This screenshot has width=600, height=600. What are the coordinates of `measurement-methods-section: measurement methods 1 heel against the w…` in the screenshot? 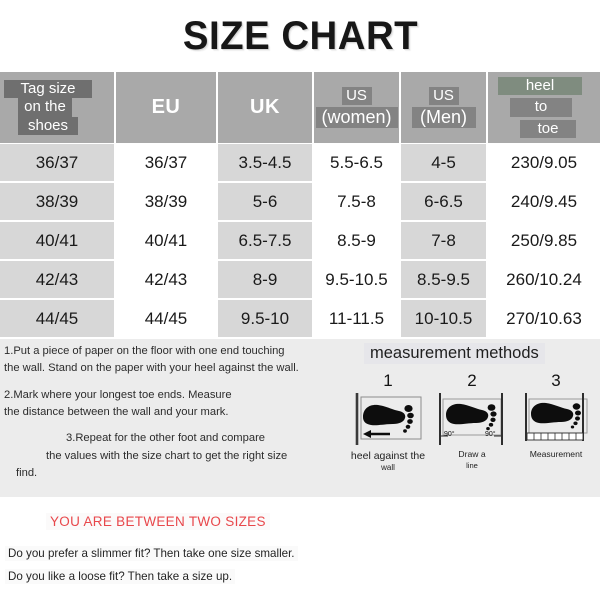 It's located at (472, 418).